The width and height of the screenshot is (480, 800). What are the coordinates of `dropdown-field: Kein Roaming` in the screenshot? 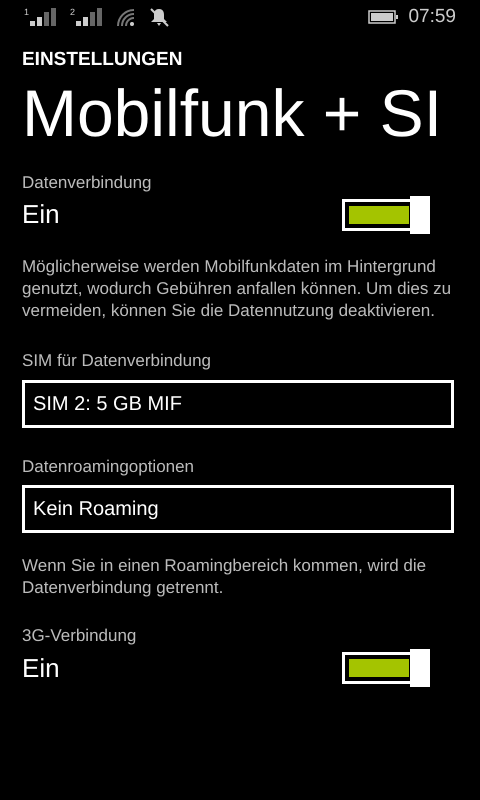 It's located at (238, 509).